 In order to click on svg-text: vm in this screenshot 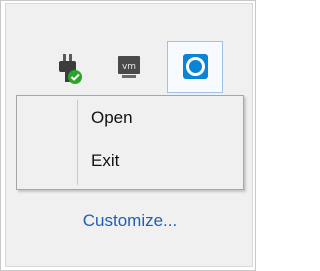, I will do `click(129, 67)`.